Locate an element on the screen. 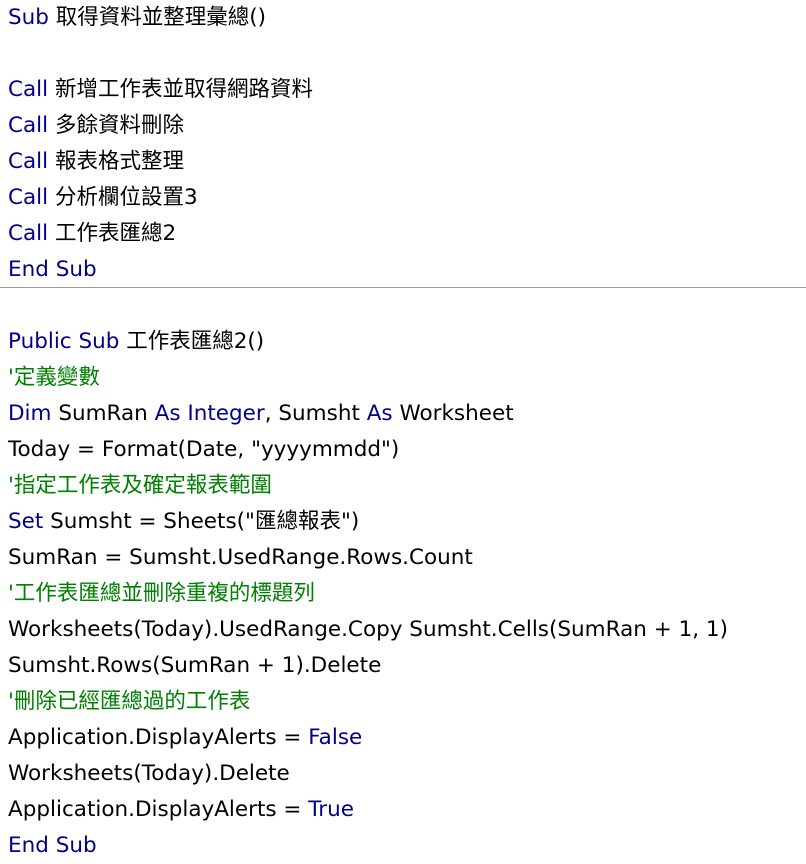  code-token: 新增工作表並取得網路資料 is located at coordinates (180, 89).